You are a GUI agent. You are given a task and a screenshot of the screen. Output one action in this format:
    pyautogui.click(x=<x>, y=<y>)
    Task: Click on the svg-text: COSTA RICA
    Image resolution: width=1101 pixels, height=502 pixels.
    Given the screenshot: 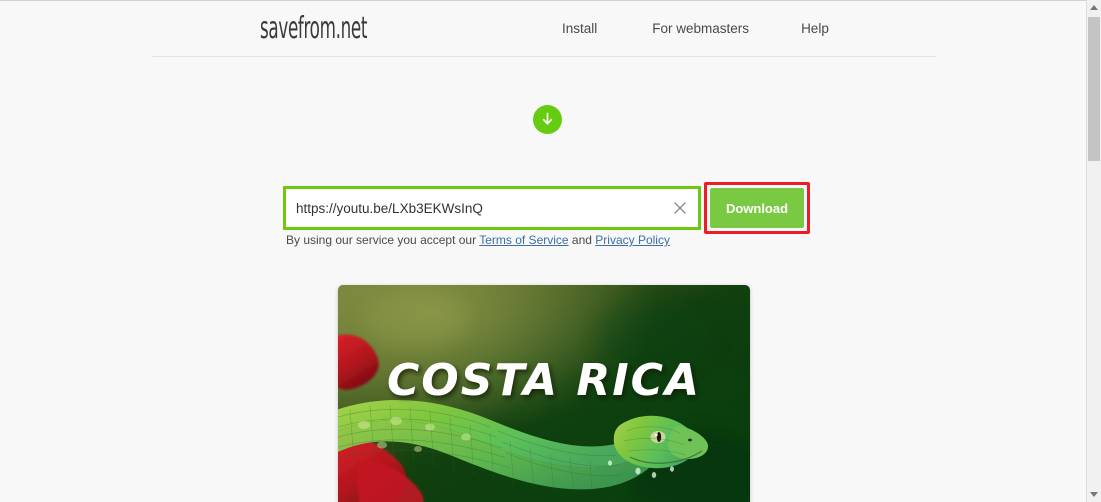 What is the action you would take?
    pyautogui.click(x=544, y=380)
    